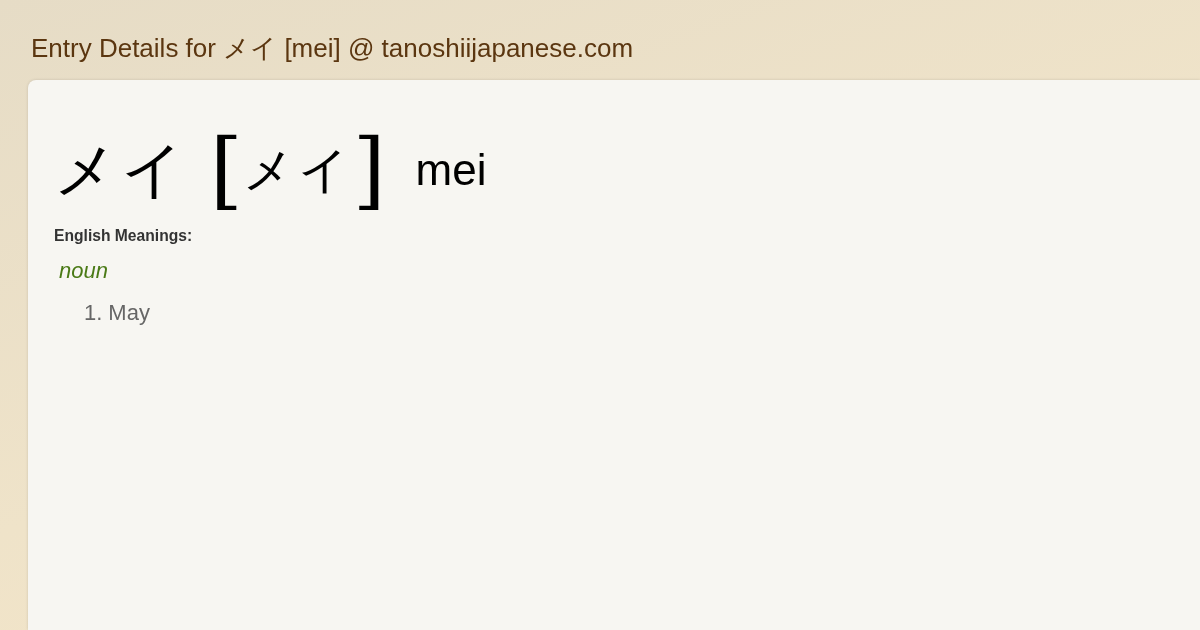 The height and width of the screenshot is (630, 1200). What do you see at coordinates (297, 170) in the screenshot?
I see `kana-reading: メイ` at bounding box center [297, 170].